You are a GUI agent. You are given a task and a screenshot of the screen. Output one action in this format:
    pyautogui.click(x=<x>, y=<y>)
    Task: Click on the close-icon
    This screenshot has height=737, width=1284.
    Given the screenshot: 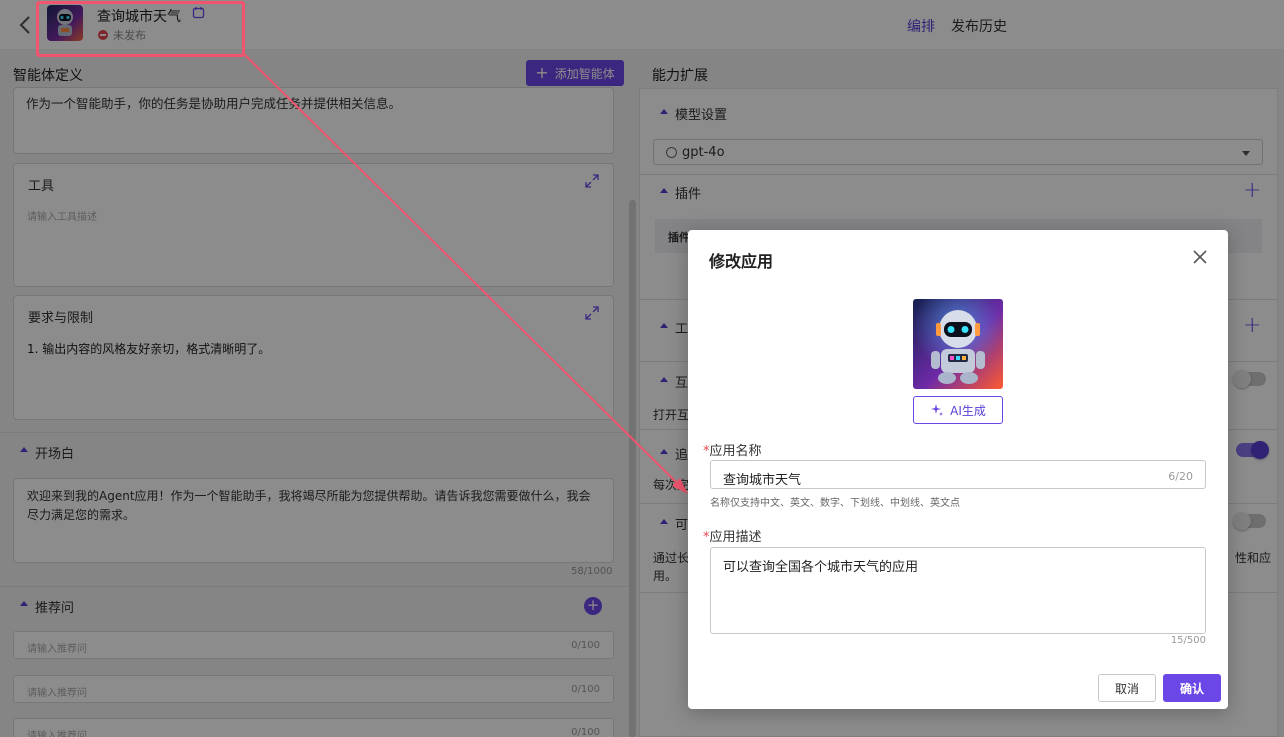 What is the action you would take?
    pyautogui.click(x=1200, y=257)
    